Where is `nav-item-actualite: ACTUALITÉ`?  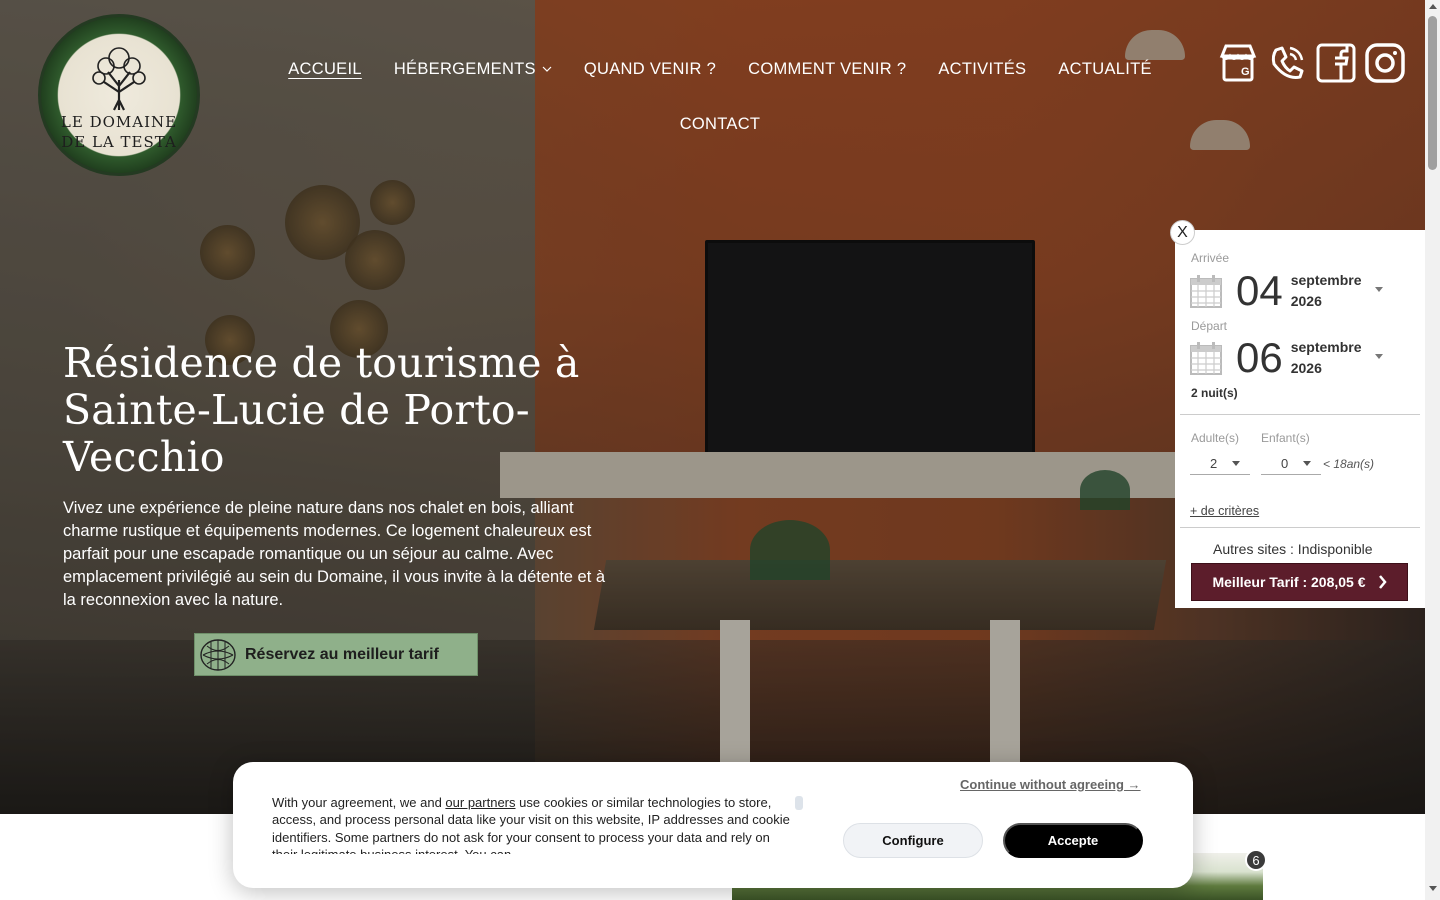 nav-item-actualite: ACTUALITÉ is located at coordinates (1104, 69).